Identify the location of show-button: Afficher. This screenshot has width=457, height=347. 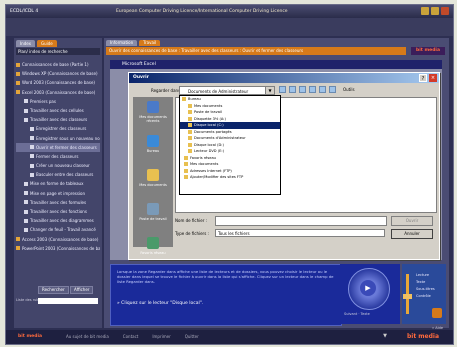
(82, 290).